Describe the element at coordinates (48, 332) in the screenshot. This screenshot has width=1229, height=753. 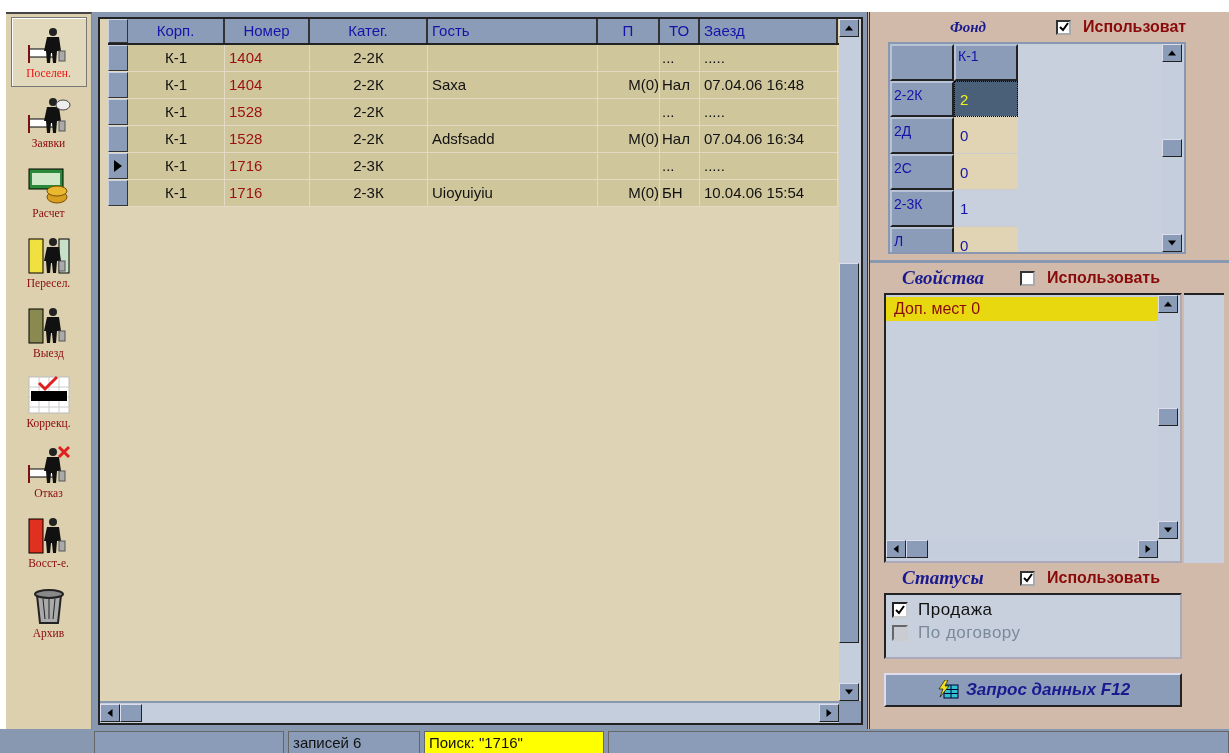
I see `toolbar-button: Выезд` at that location.